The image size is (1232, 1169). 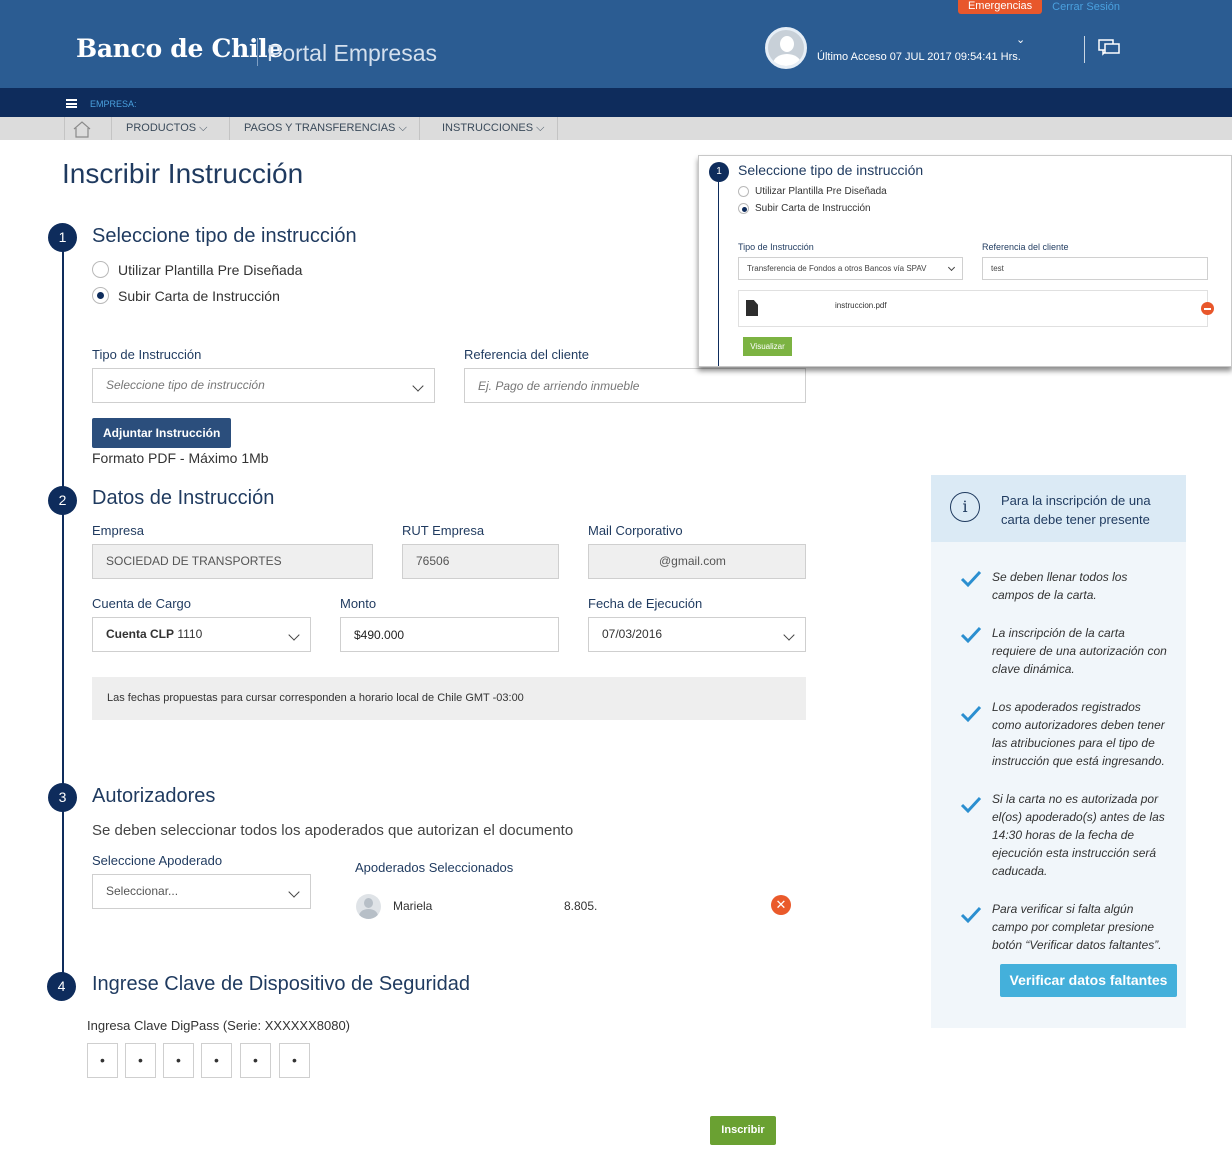 What do you see at coordinates (965, 507) in the screenshot?
I see `info-icon: i` at bounding box center [965, 507].